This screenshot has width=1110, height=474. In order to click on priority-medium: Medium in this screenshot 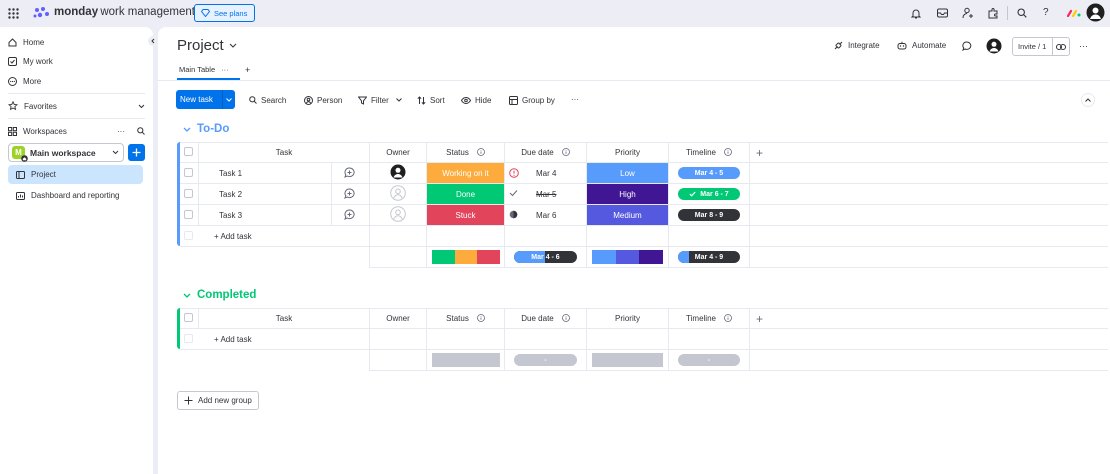, I will do `click(627, 215)`.